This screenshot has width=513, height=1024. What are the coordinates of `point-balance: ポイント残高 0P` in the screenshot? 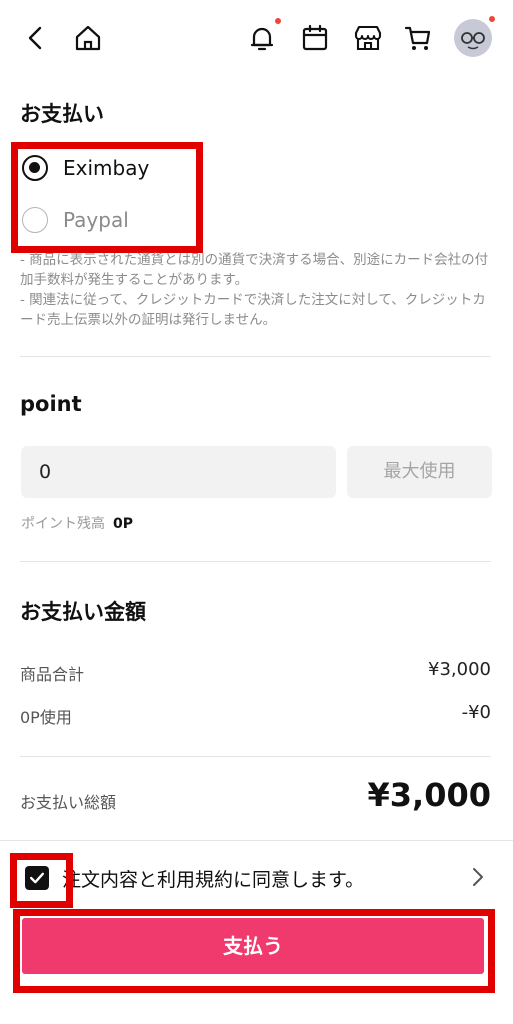 It's located at (77, 523).